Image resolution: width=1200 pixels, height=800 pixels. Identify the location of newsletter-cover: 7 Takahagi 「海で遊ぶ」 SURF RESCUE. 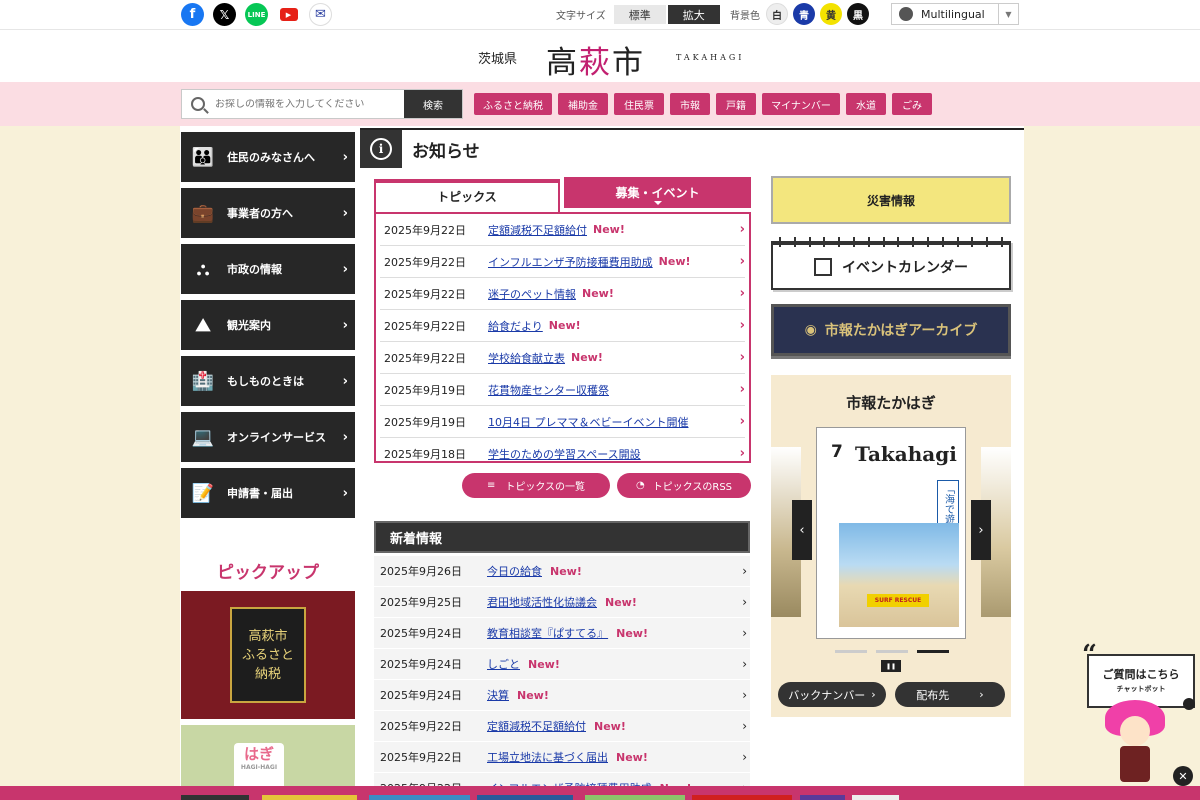
(891, 533).